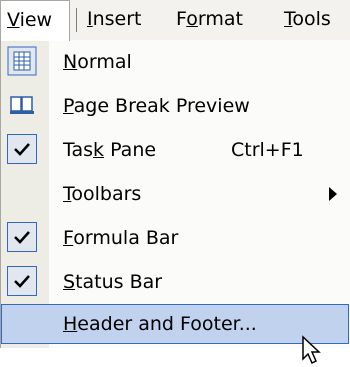 The width and height of the screenshot is (350, 367). Describe the element at coordinates (333, 194) in the screenshot. I see `submenu-arrow-icon` at that location.